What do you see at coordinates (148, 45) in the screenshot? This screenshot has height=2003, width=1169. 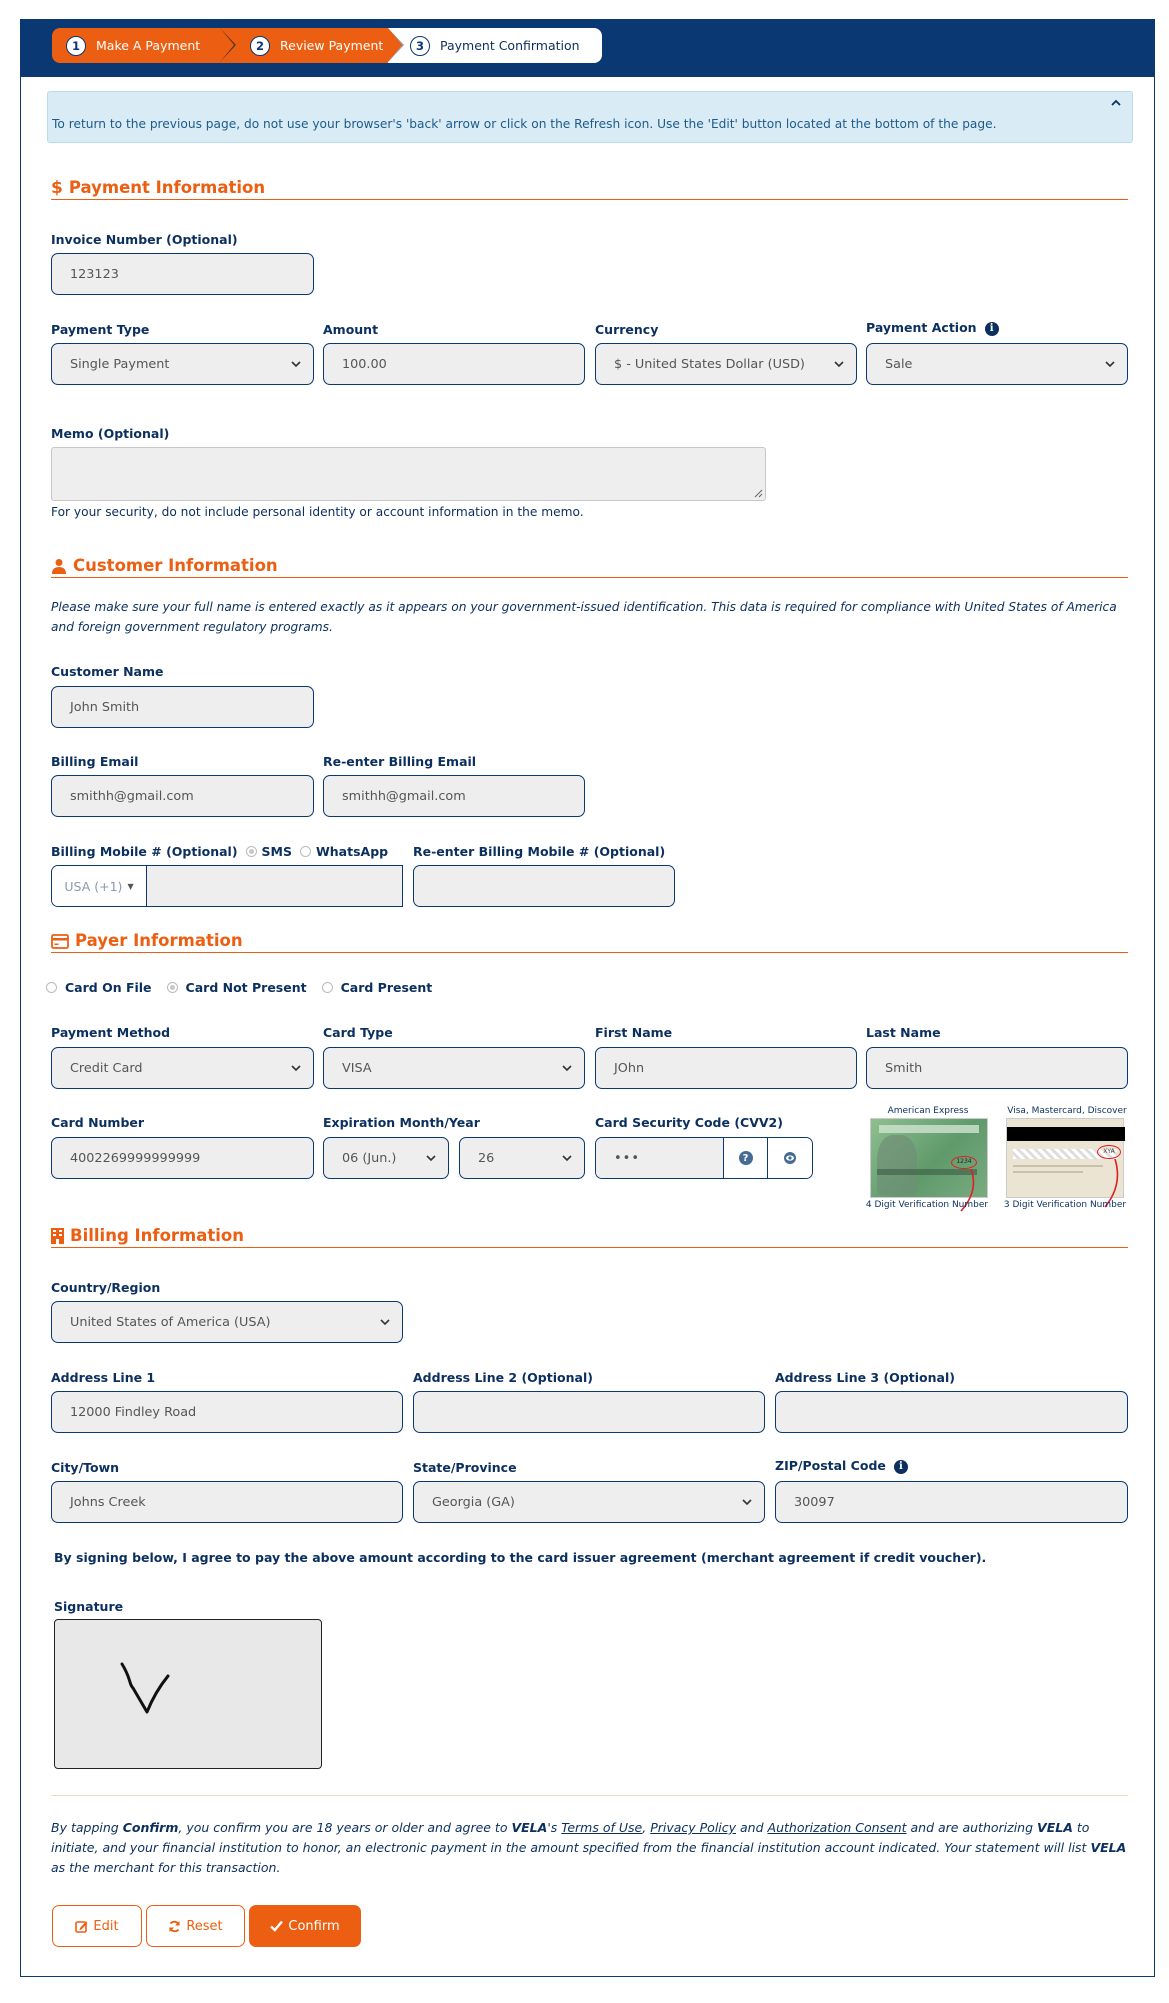 I see `step-label: Make A Payment` at bounding box center [148, 45].